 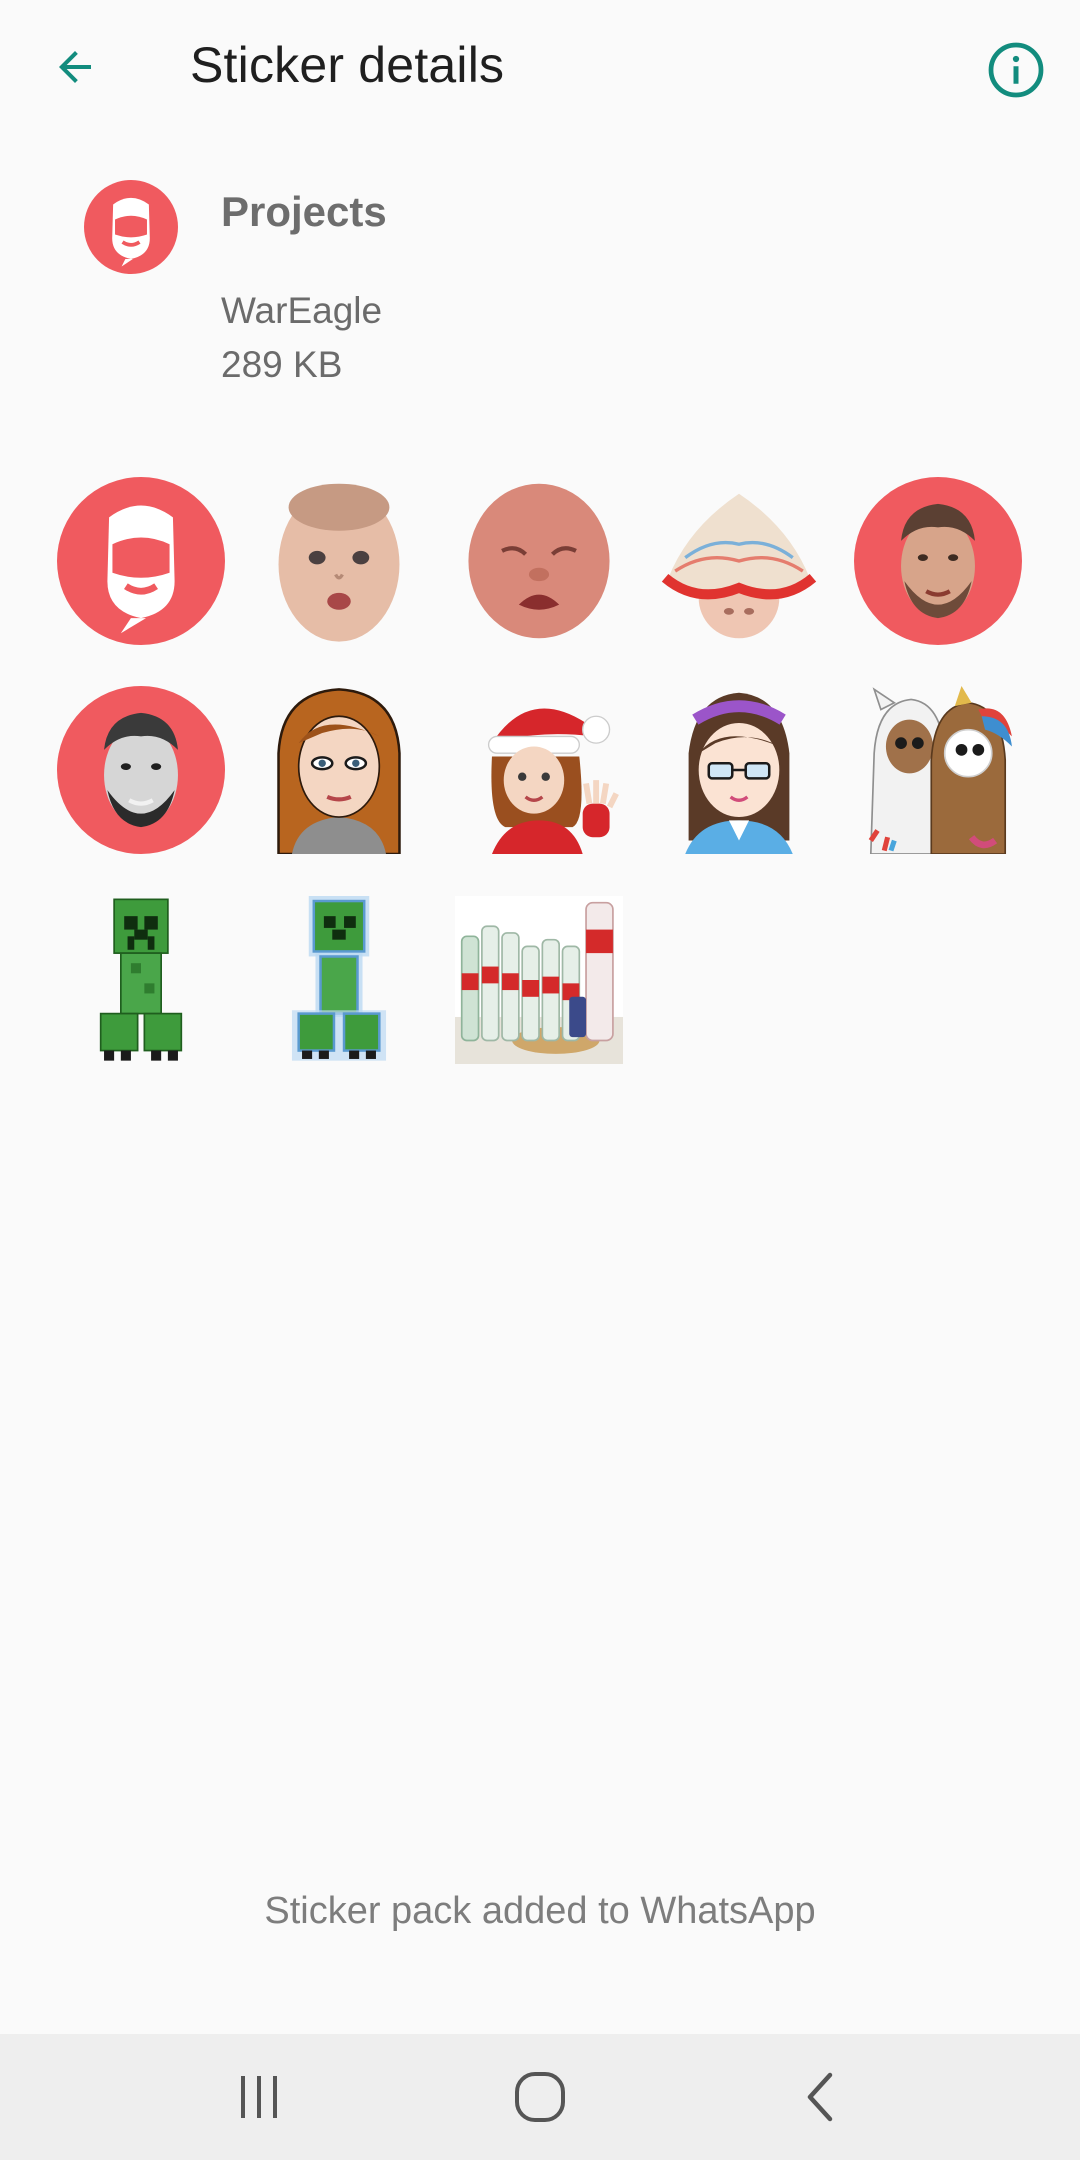 I want to click on santa-woman-avatar-sticker, so click(x=553, y=781).